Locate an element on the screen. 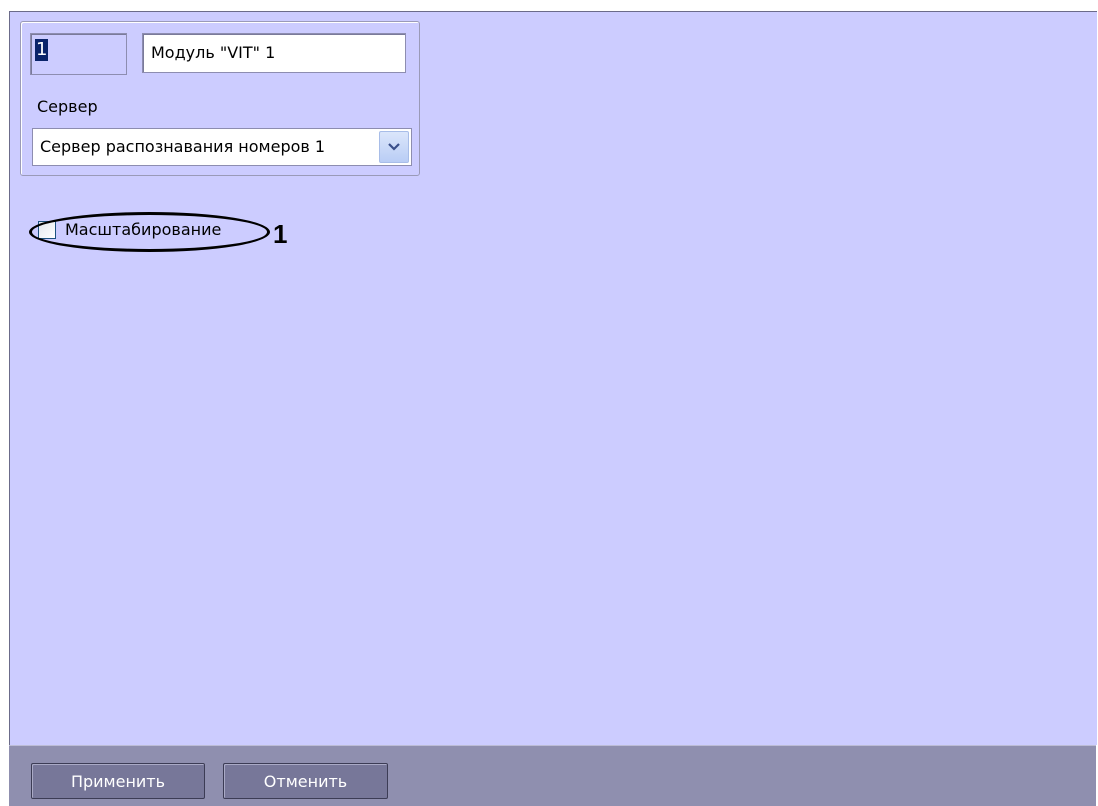  server-select-value: Сервер распознавания номеров 1 is located at coordinates (183, 146).